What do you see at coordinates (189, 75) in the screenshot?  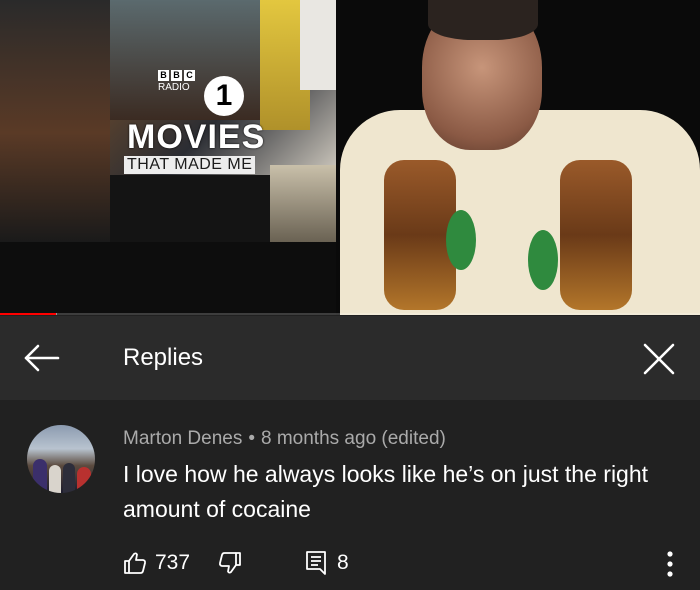 I see `bbc-letter: C` at bounding box center [189, 75].